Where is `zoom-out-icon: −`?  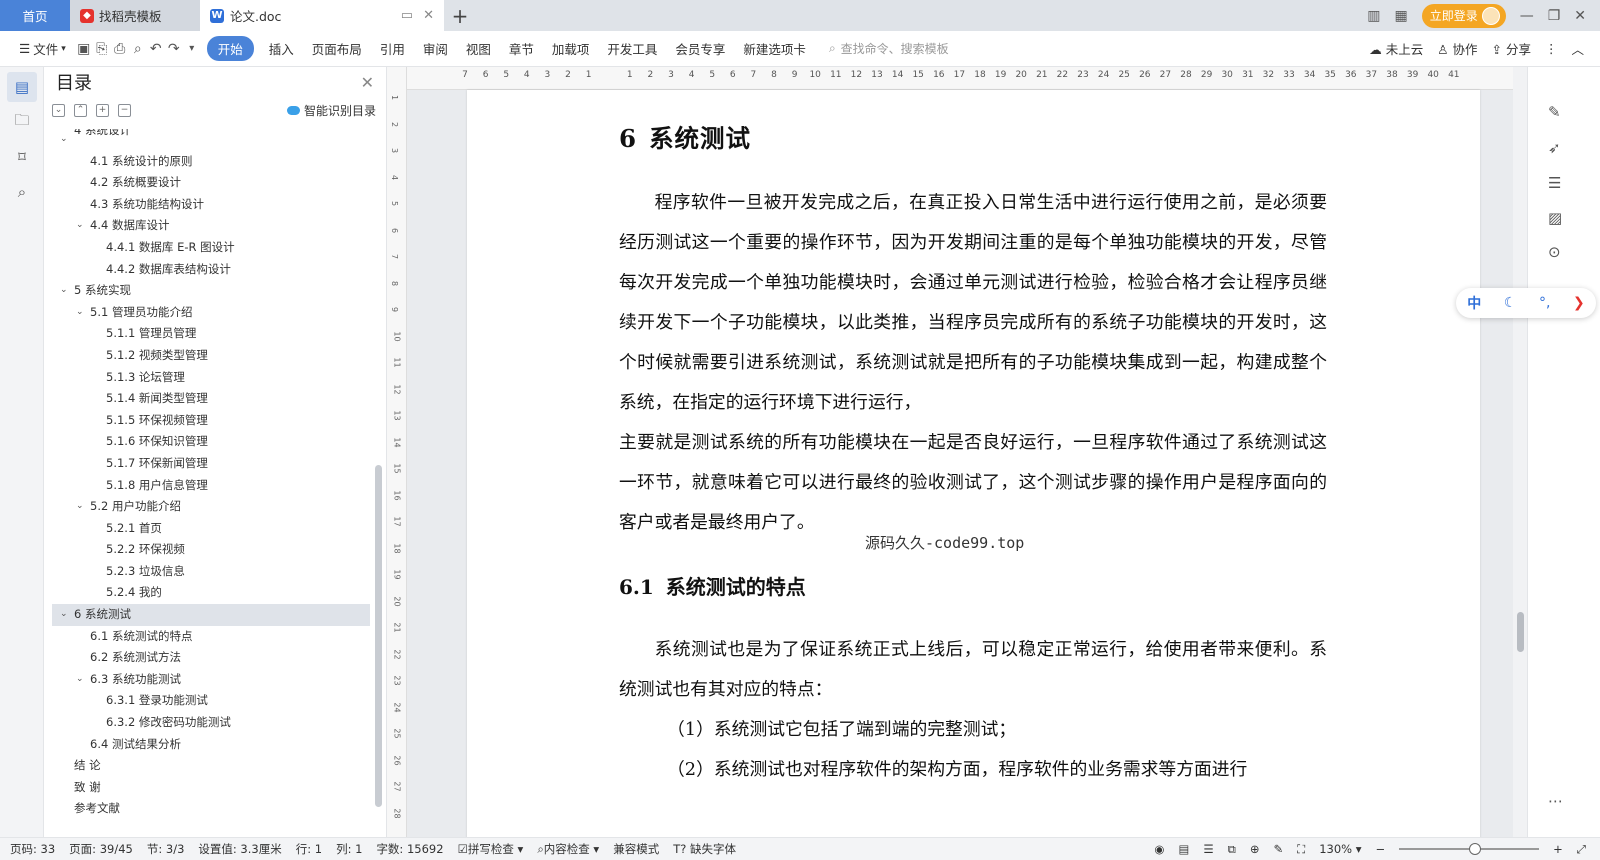 zoom-out-icon: − is located at coordinates (1381, 849).